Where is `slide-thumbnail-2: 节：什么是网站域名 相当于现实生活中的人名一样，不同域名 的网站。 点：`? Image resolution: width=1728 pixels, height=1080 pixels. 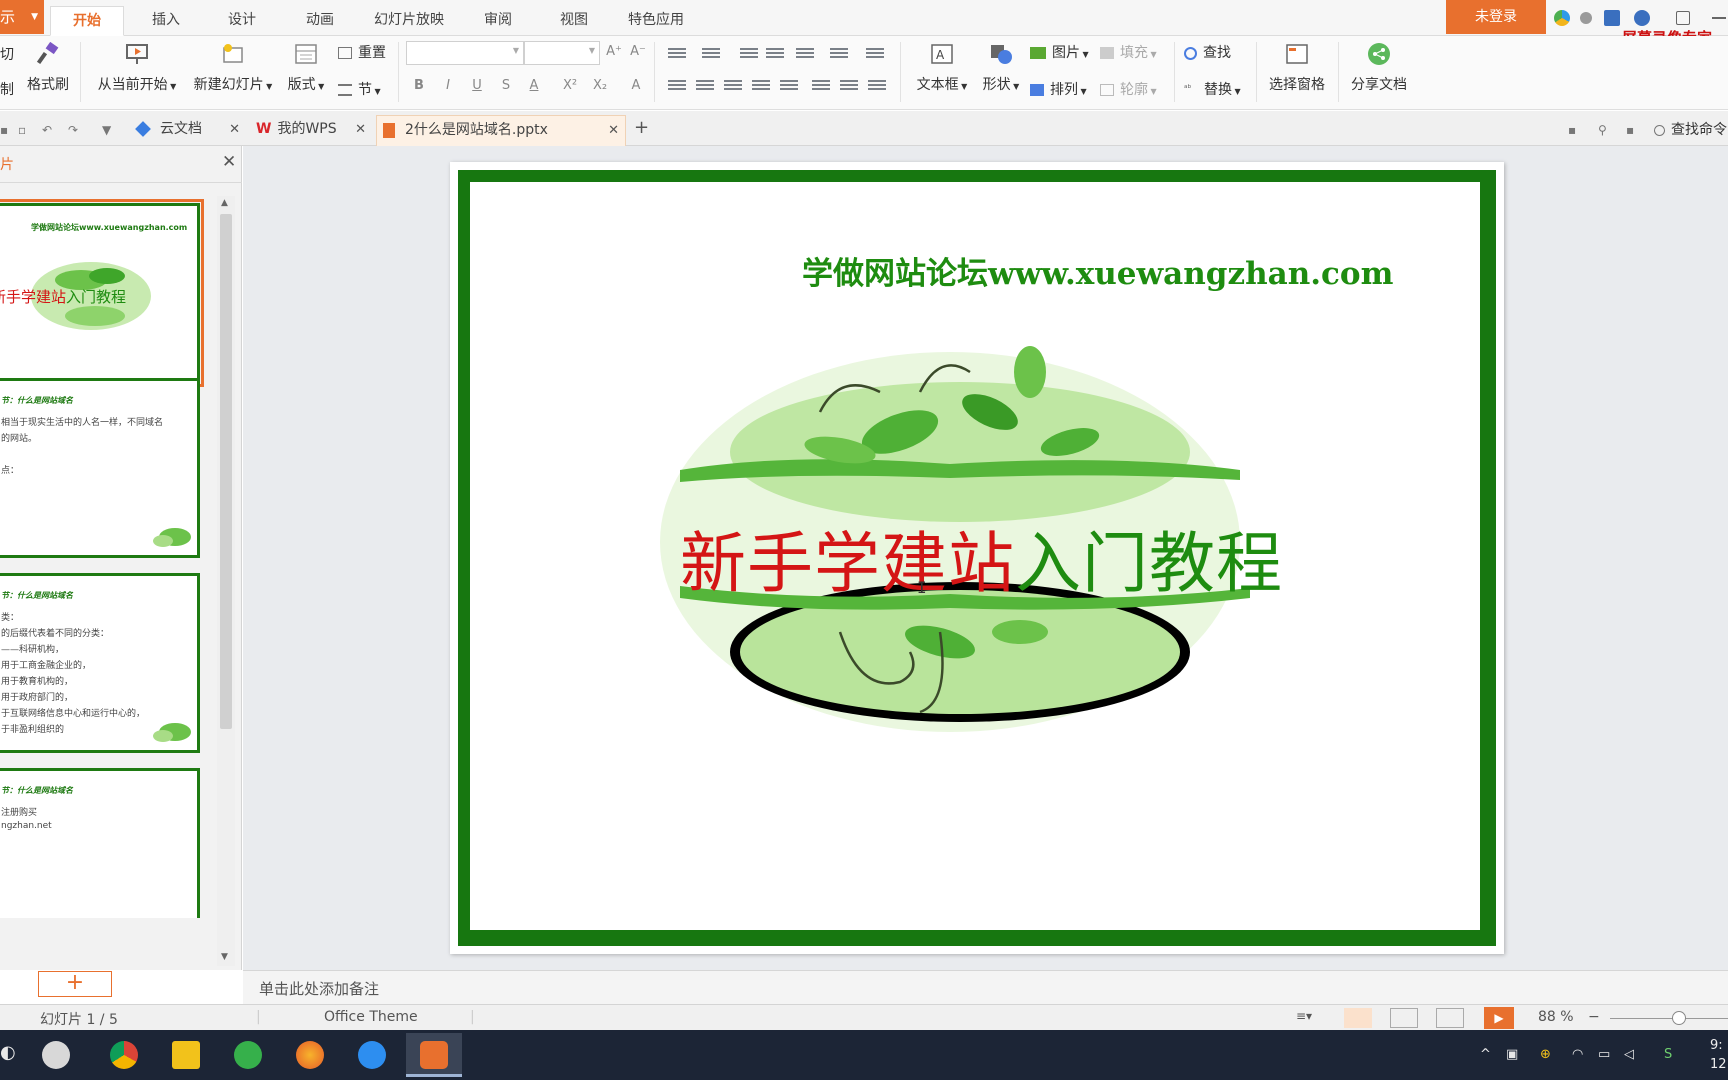
slide-thumbnail-2: 节：什么是网站域名 相当于现实生活中的人名一样，不同域名 的网站。 点： is located at coordinates (100, 468).